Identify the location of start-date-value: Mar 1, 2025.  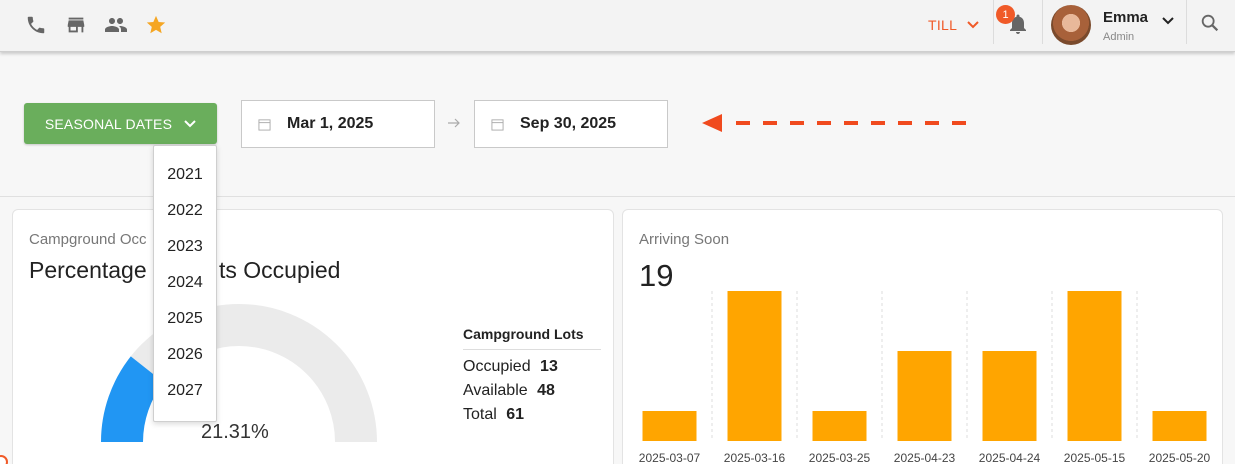
(330, 123).